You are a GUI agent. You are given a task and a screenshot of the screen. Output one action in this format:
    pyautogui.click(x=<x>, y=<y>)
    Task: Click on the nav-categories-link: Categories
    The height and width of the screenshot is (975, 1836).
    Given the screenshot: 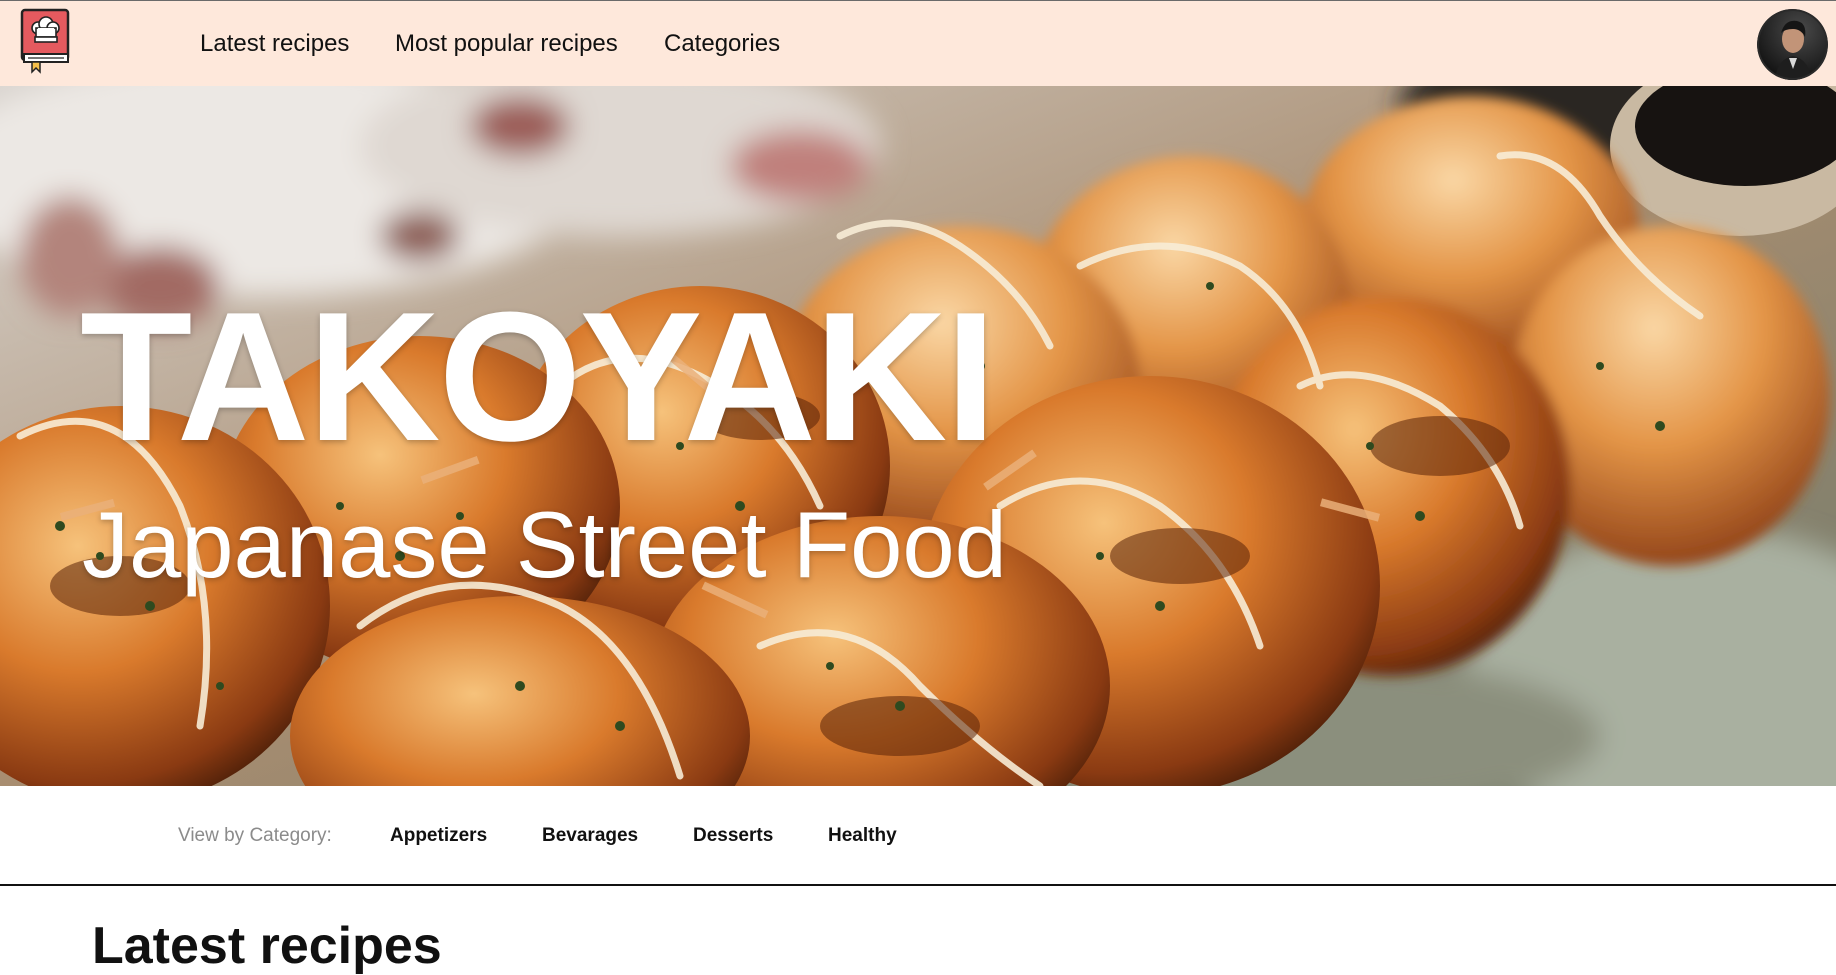 What is the action you would take?
    pyautogui.click(x=722, y=44)
    